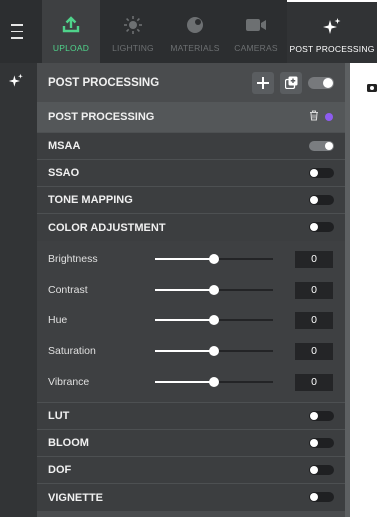 This screenshot has width=377, height=517. I want to click on list-item-vignette: VIGNETTE, so click(191, 497).